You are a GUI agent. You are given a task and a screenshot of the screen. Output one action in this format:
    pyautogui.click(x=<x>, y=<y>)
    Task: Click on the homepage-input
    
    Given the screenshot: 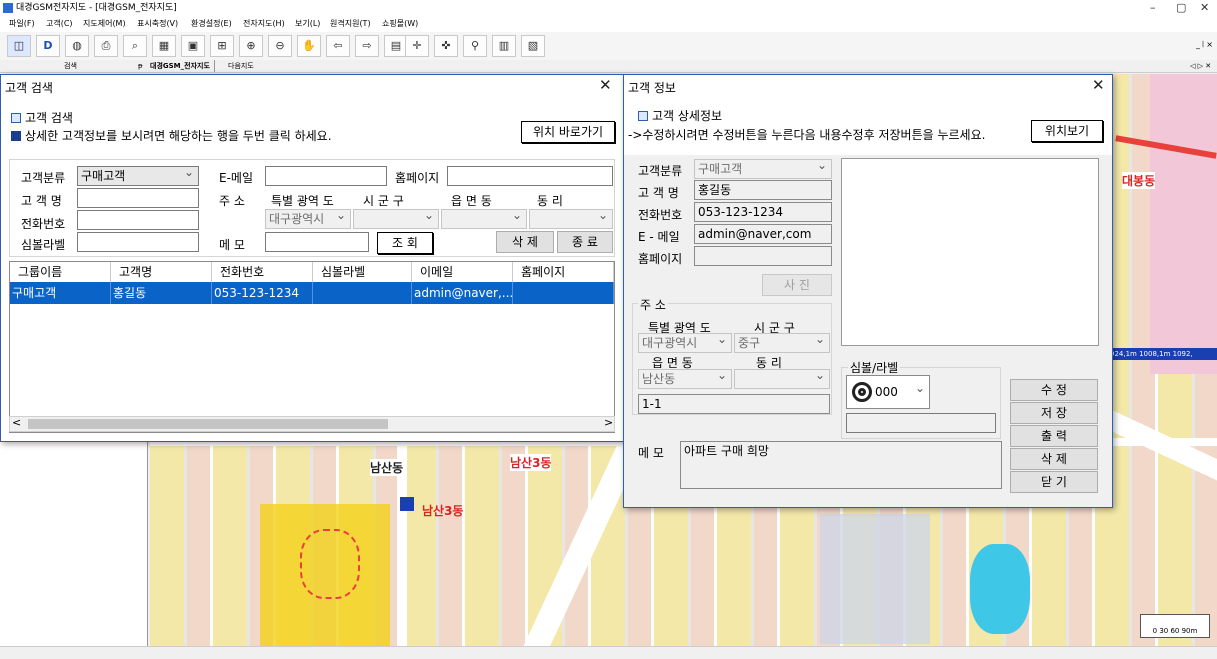 What is the action you would take?
    pyautogui.click(x=530, y=176)
    